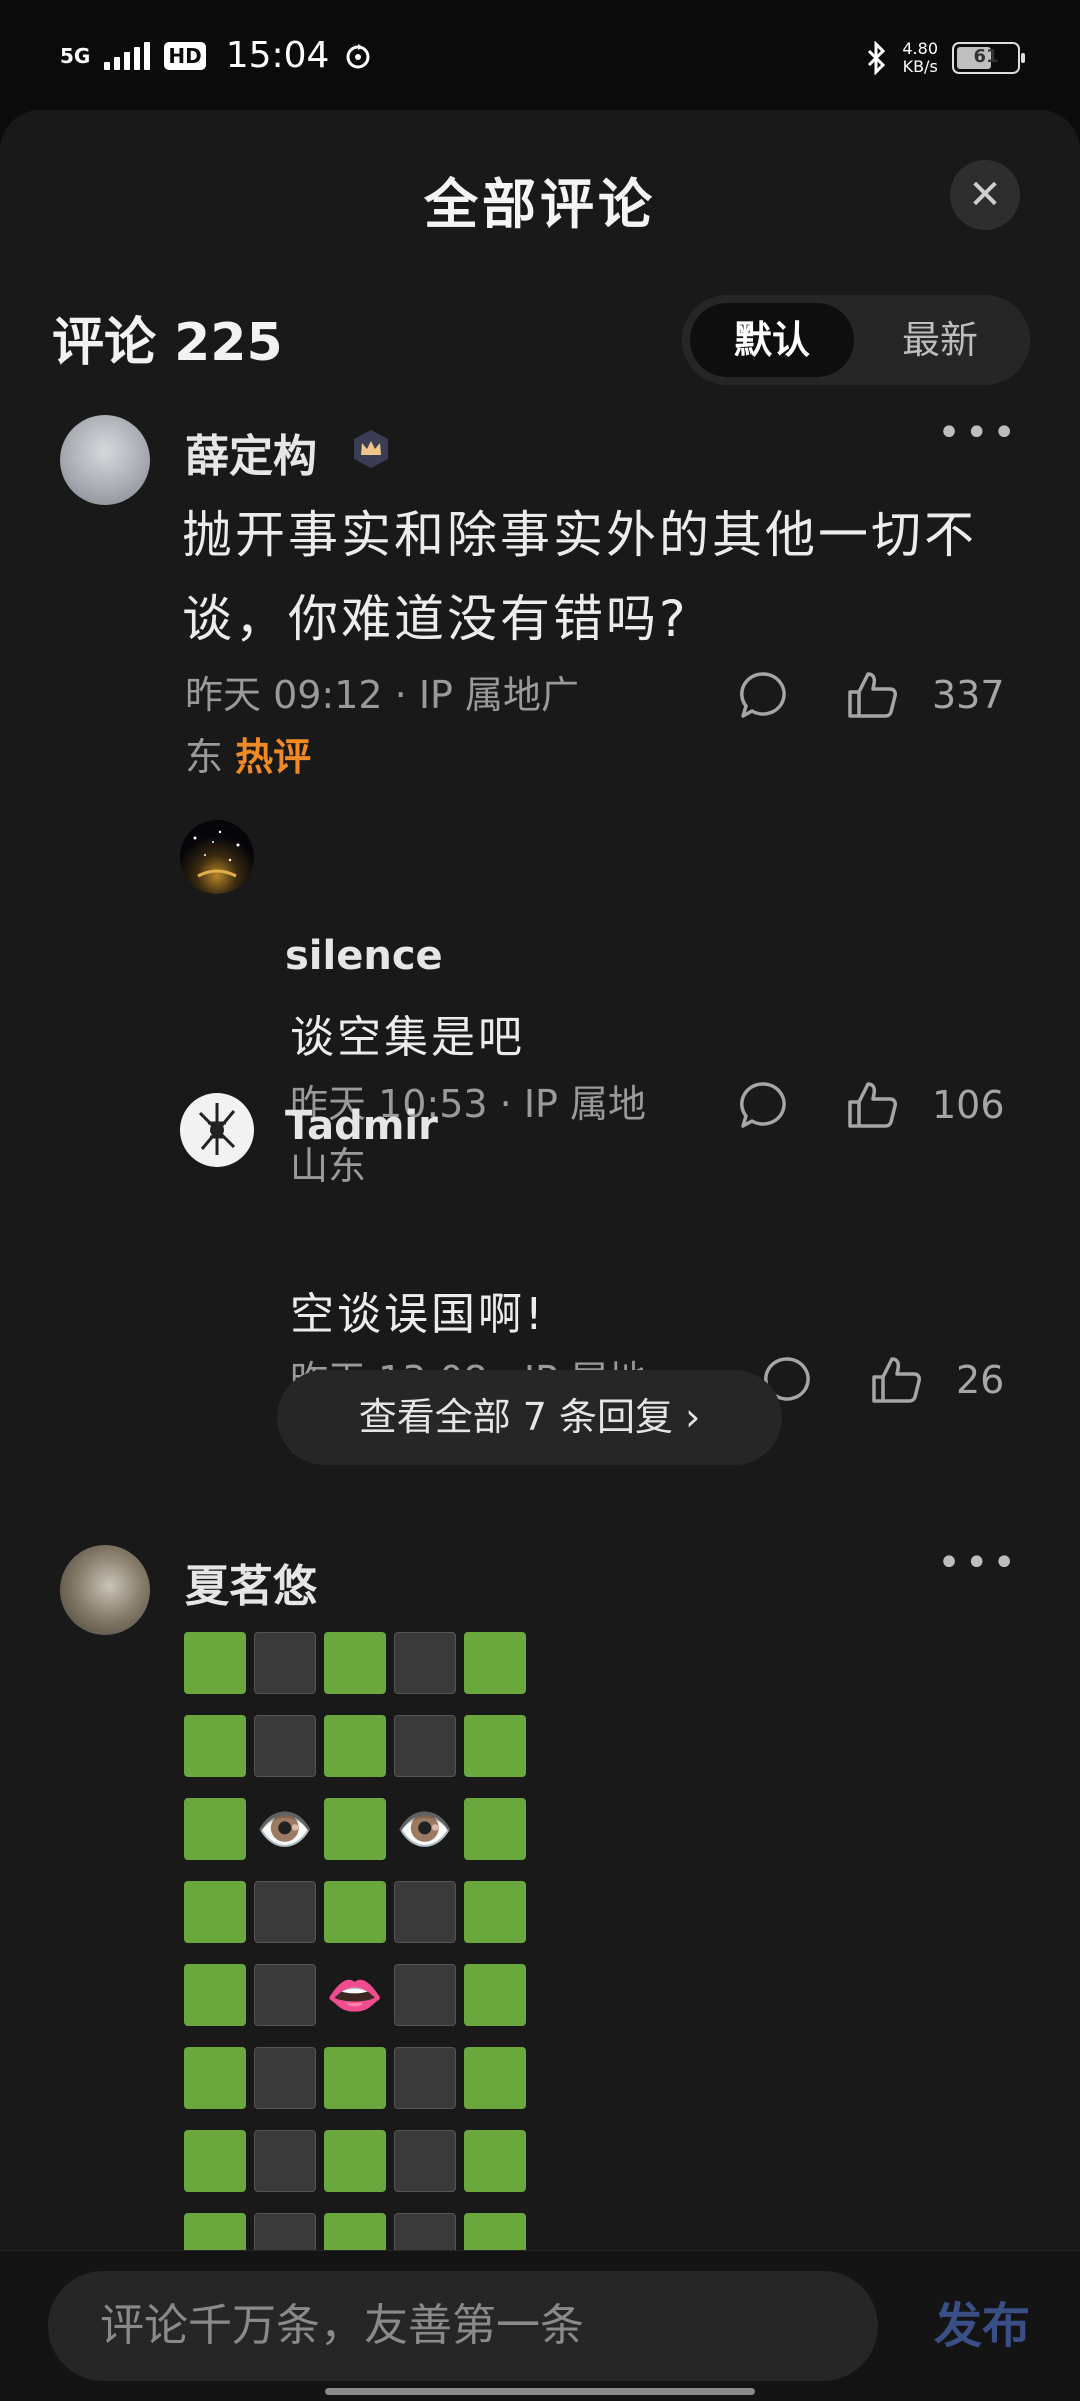 Image resolution: width=1080 pixels, height=2401 pixels. Describe the element at coordinates (982, 2326) in the screenshot. I see `publish-button: 发布` at that location.